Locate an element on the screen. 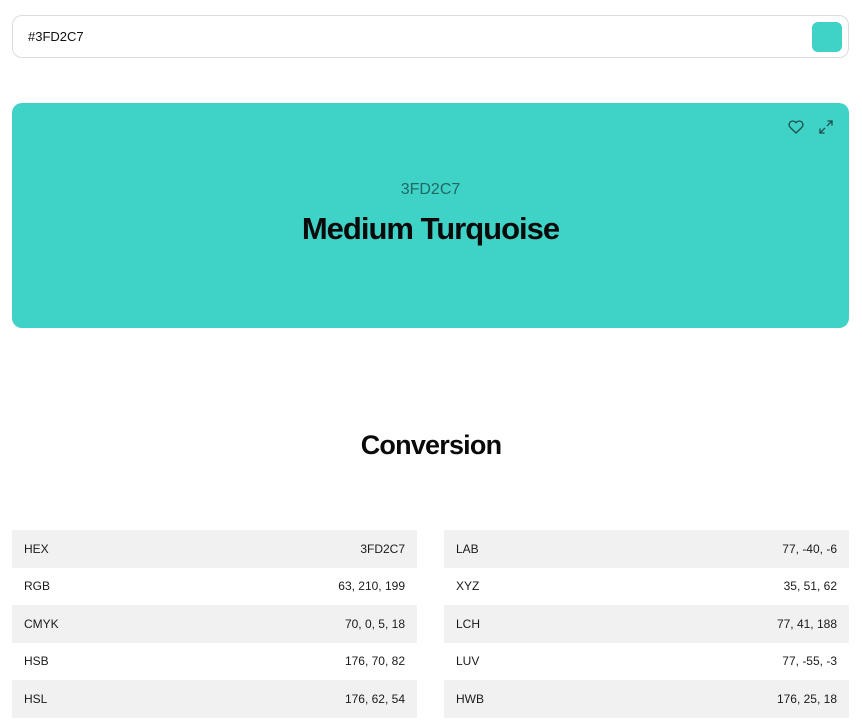  table-row: HWB 176, 25, 18 is located at coordinates (646, 699).